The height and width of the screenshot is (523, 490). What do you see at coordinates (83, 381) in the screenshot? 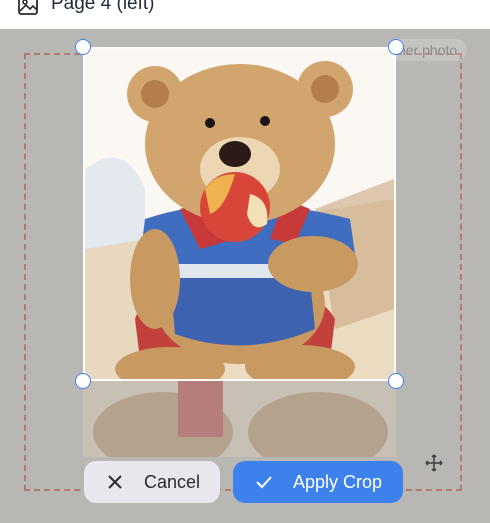
I see `crop-handle-bottom-left` at bounding box center [83, 381].